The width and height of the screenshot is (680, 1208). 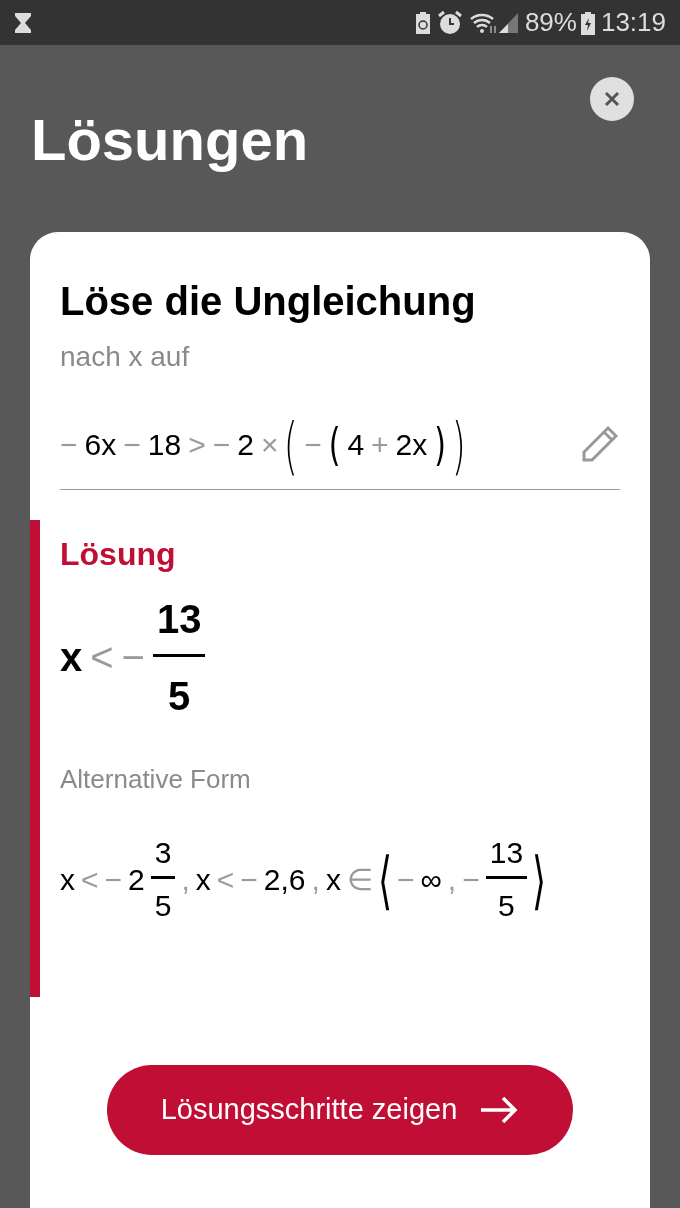 What do you see at coordinates (262, 445) in the screenshot?
I see `problem-expression: − 6x − 18 > − 2 ×(−(4 + 2x))` at bounding box center [262, 445].